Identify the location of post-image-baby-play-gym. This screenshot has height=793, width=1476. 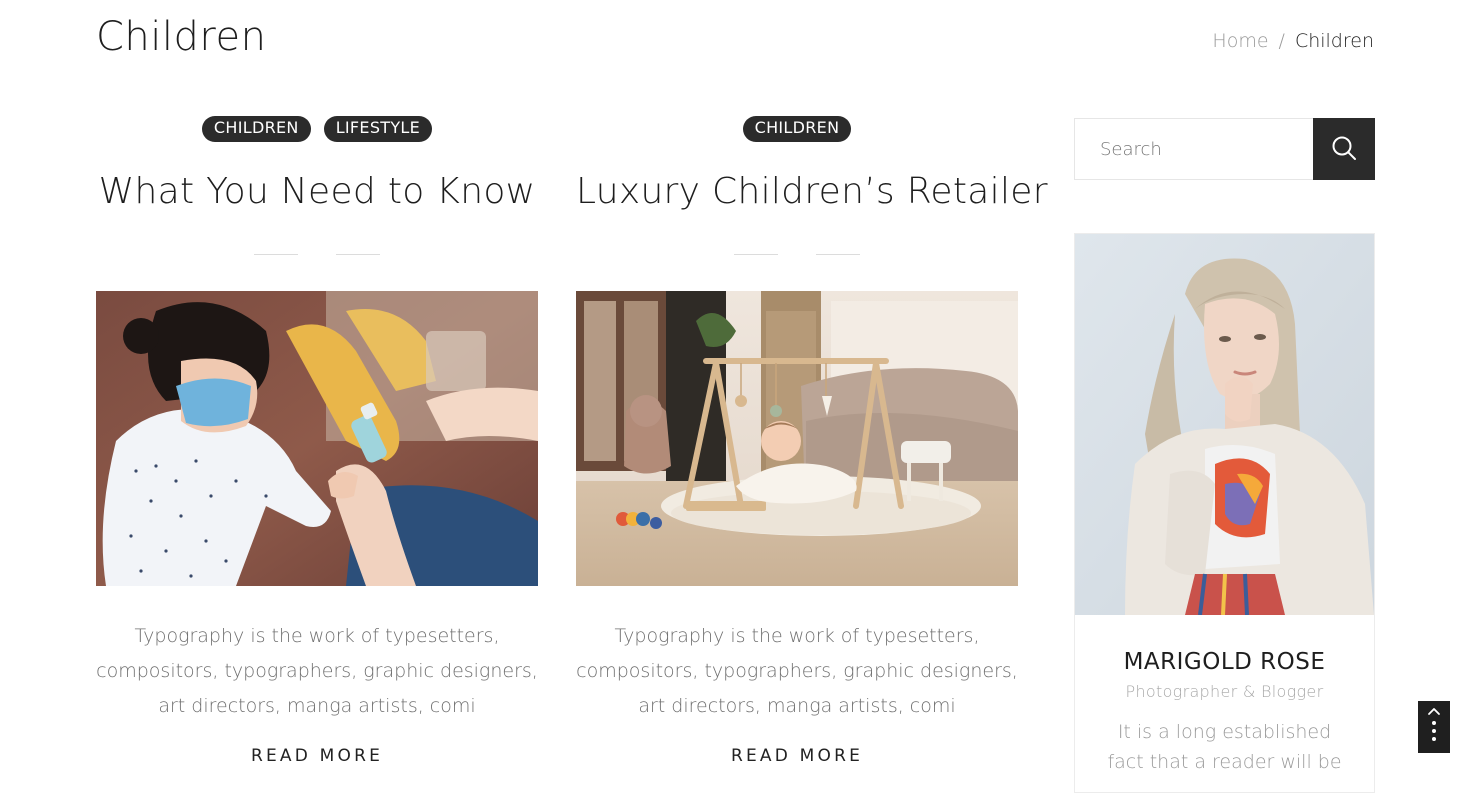
(797, 438).